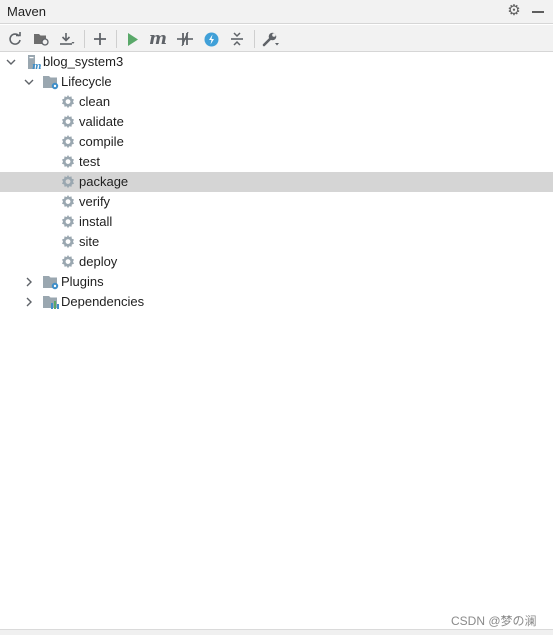 The width and height of the screenshot is (553, 635). Describe the element at coordinates (103, 301) in the screenshot. I see `tree-node-label: Dependencies` at that location.